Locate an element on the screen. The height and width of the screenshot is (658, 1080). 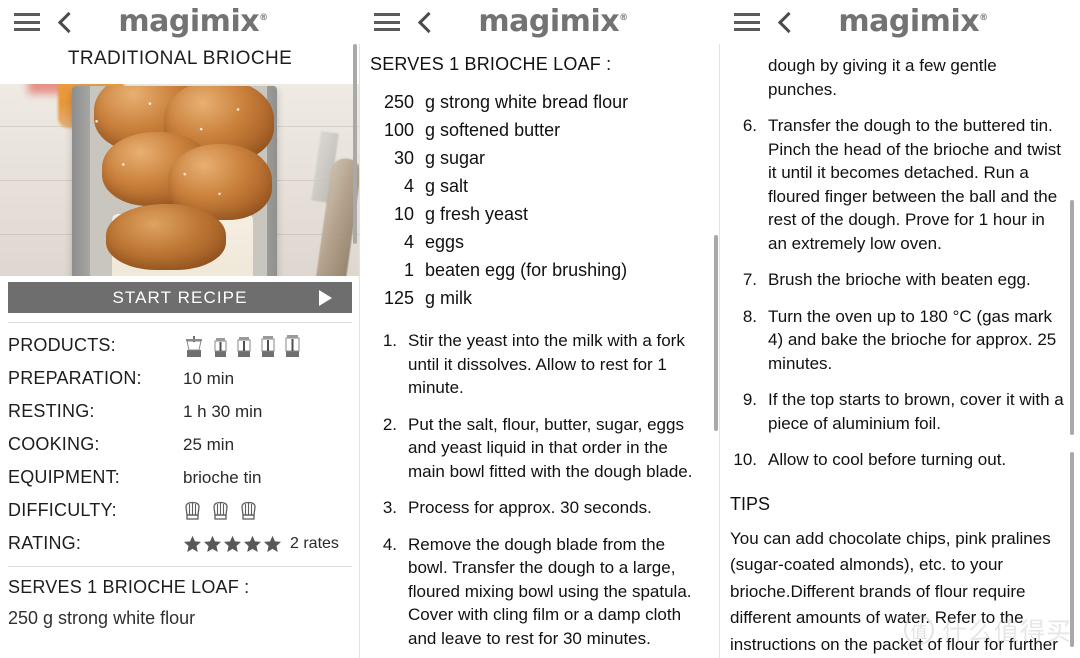
ingredient-row: 30 g sugar is located at coordinates (538, 158).